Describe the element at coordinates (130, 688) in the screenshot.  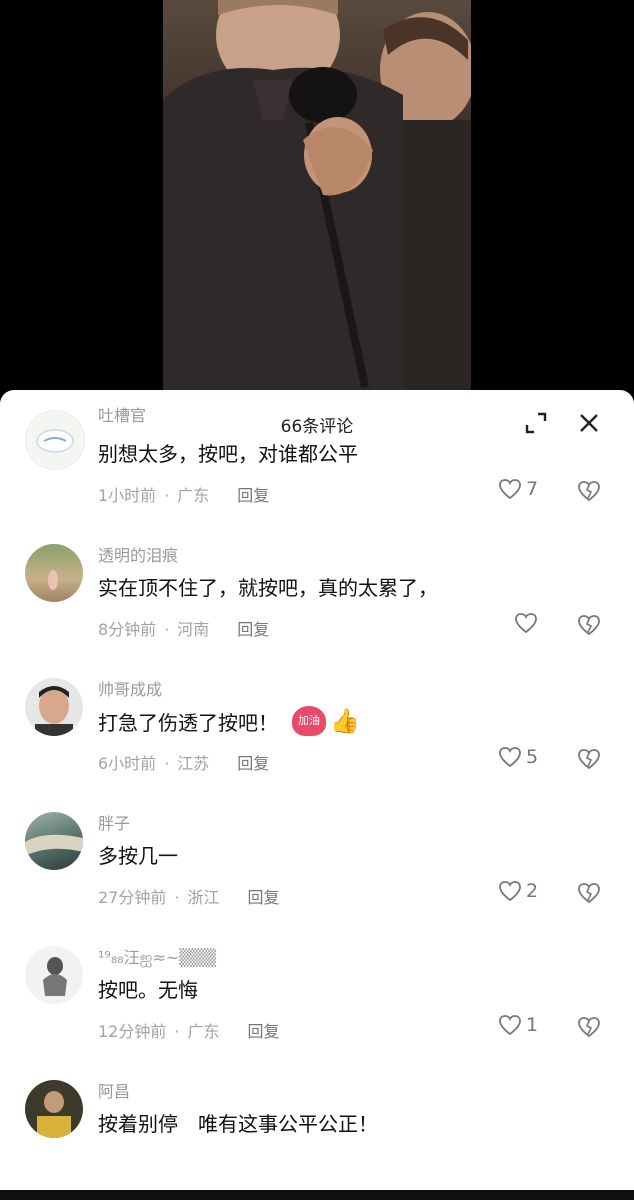
I see `comment-username: 帅哥成成` at that location.